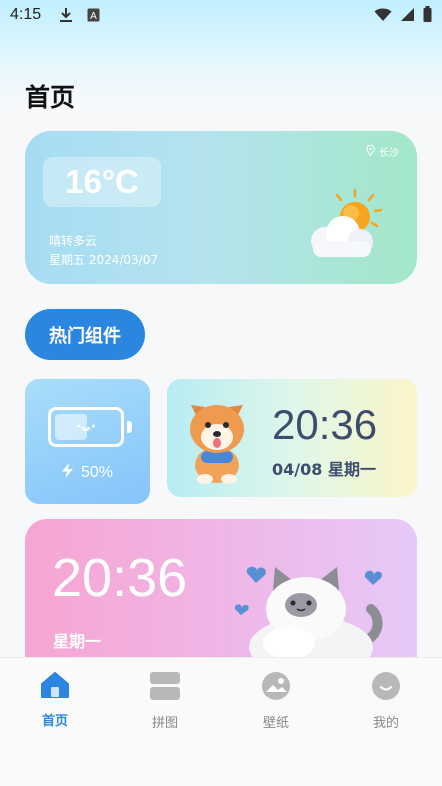 Image resolution: width=442 pixels, height=786 pixels. I want to click on sun-cloud-icon, so click(348, 225).